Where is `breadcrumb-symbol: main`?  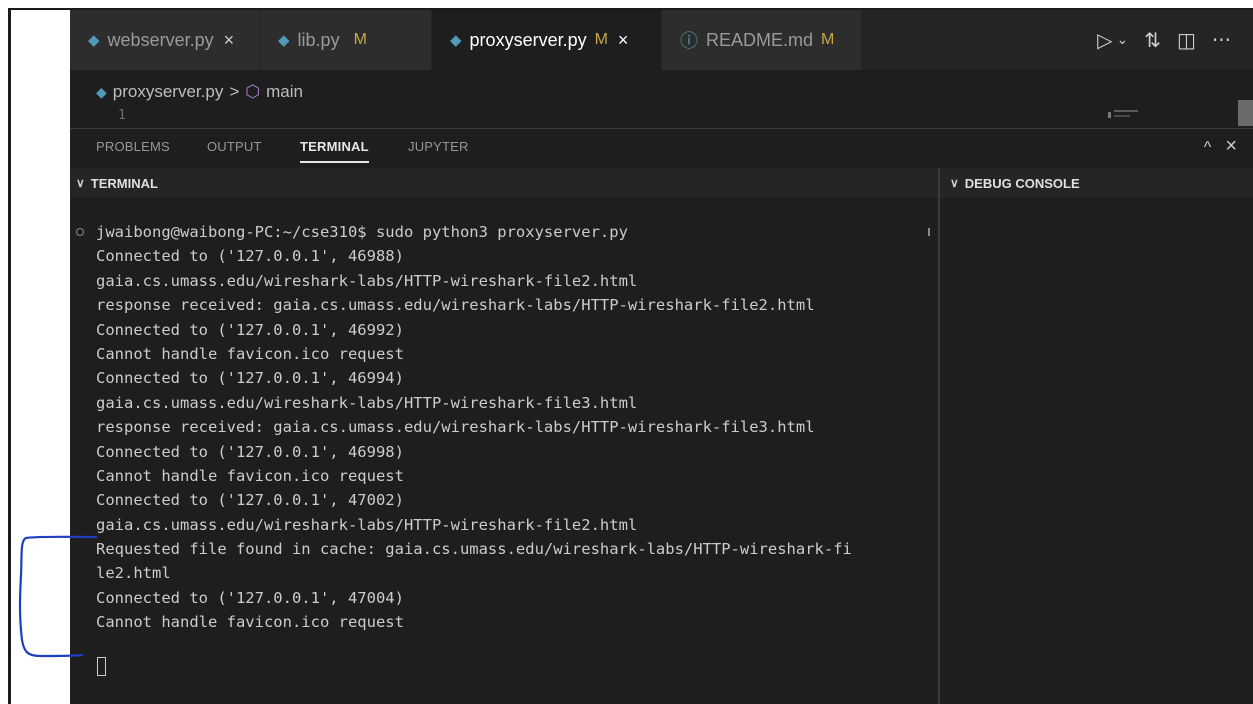 breadcrumb-symbol: main is located at coordinates (284, 92).